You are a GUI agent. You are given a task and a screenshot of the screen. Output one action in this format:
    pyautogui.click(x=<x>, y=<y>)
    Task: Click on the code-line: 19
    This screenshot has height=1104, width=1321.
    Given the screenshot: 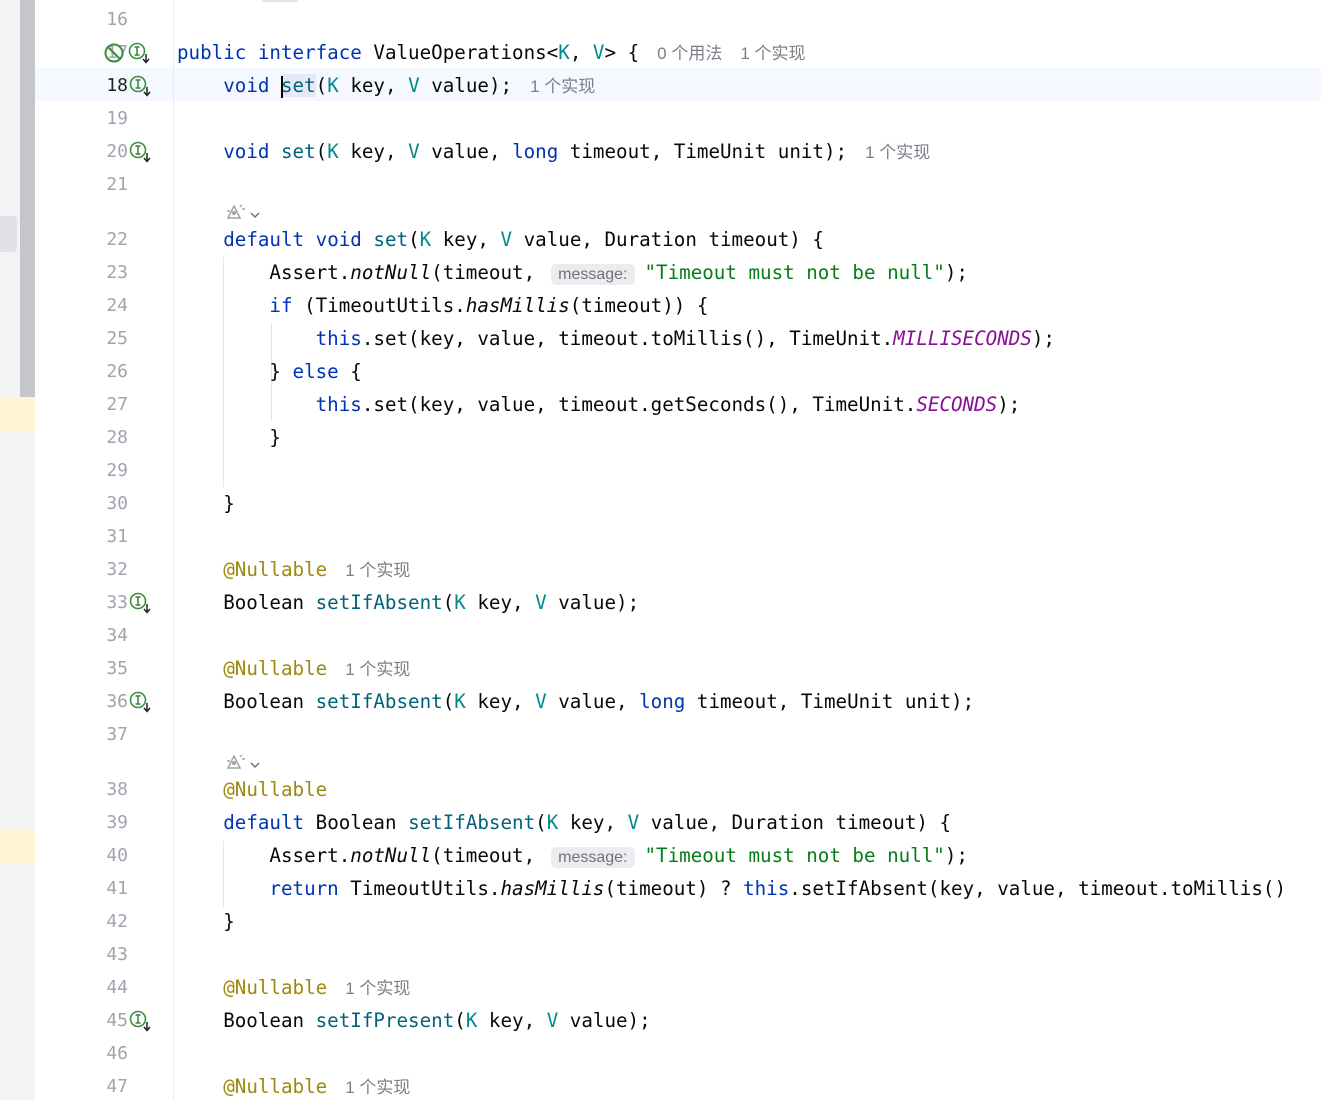 What is the action you would take?
    pyautogui.click(x=678, y=118)
    